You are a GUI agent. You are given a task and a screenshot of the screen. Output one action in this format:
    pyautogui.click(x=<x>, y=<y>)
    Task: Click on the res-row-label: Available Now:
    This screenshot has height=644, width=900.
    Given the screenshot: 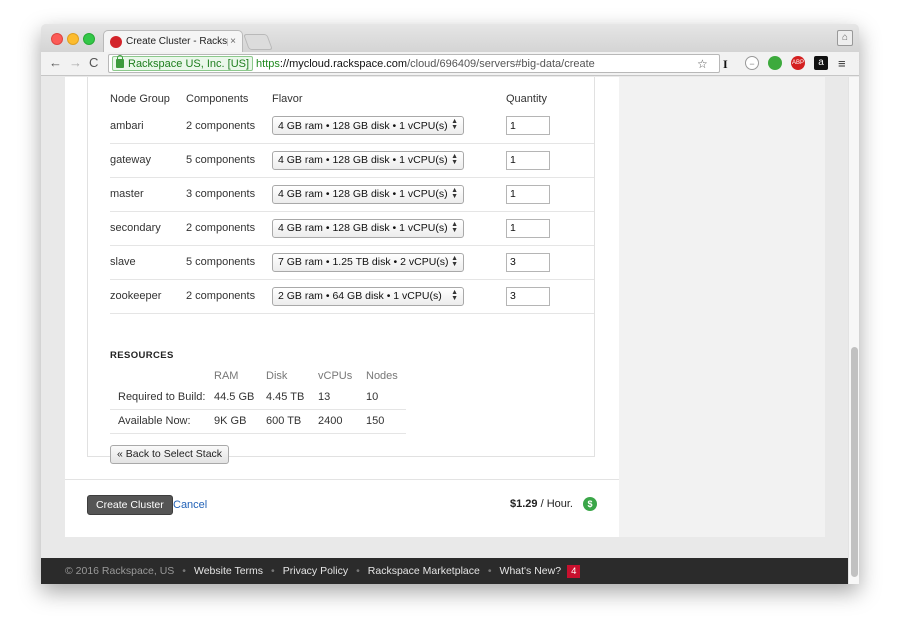 What is the action you would take?
    pyautogui.click(x=162, y=421)
    